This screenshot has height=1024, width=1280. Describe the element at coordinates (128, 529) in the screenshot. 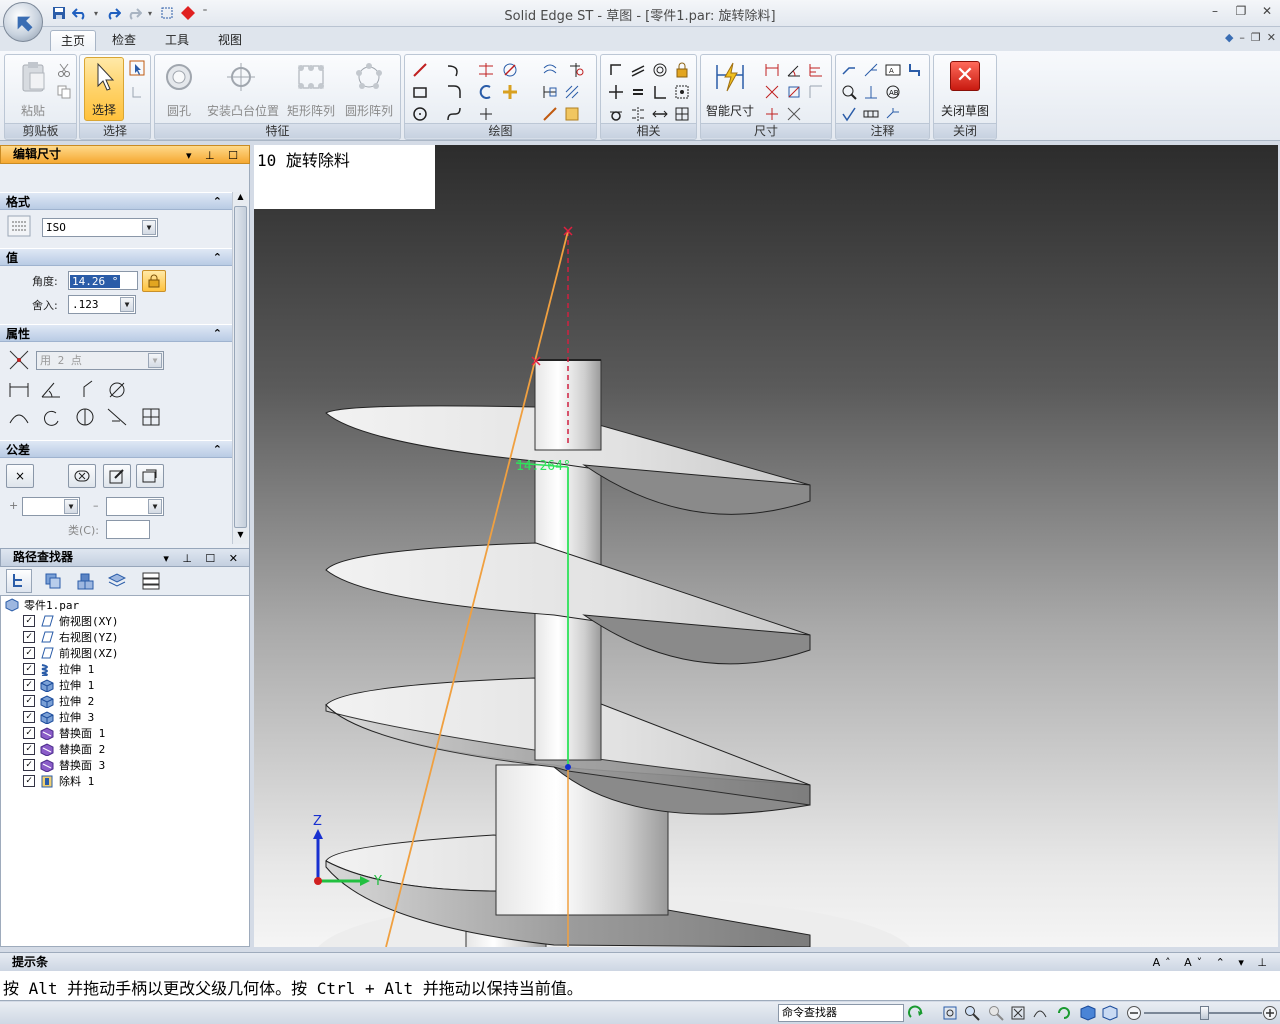

I see `class-input` at that location.